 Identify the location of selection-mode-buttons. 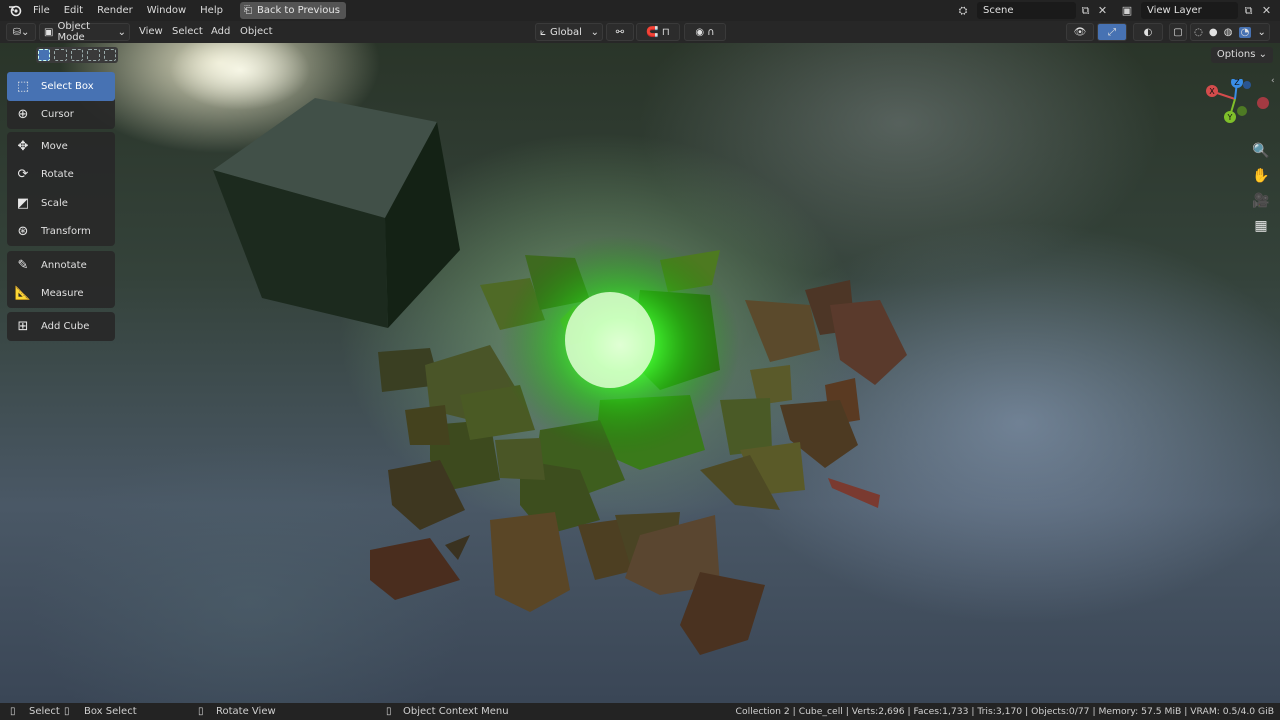
(77, 55).